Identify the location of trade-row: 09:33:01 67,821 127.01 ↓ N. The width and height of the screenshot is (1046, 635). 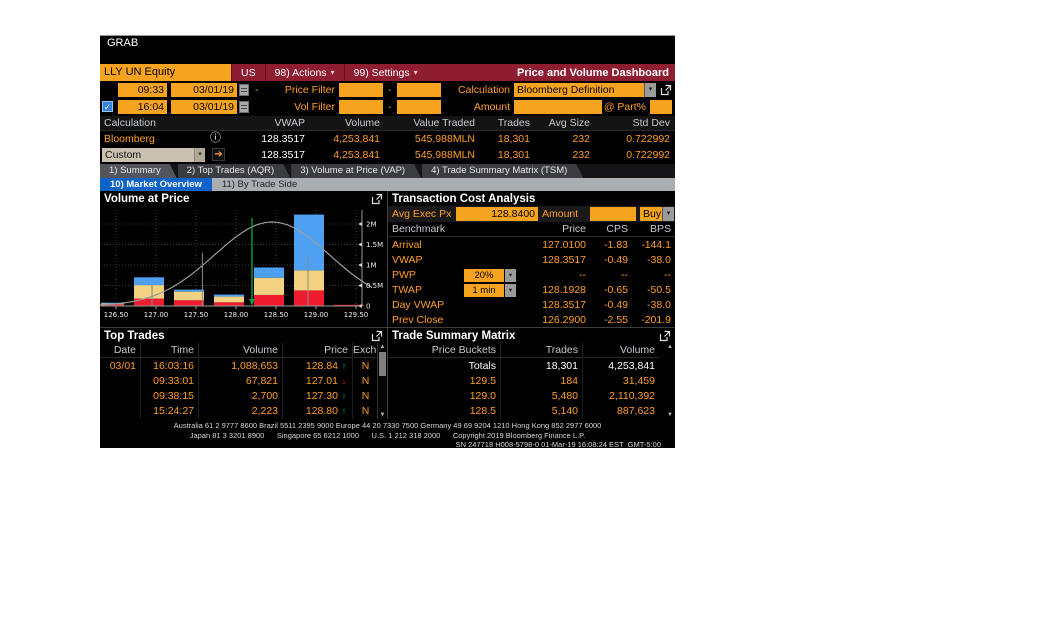
(239, 381).